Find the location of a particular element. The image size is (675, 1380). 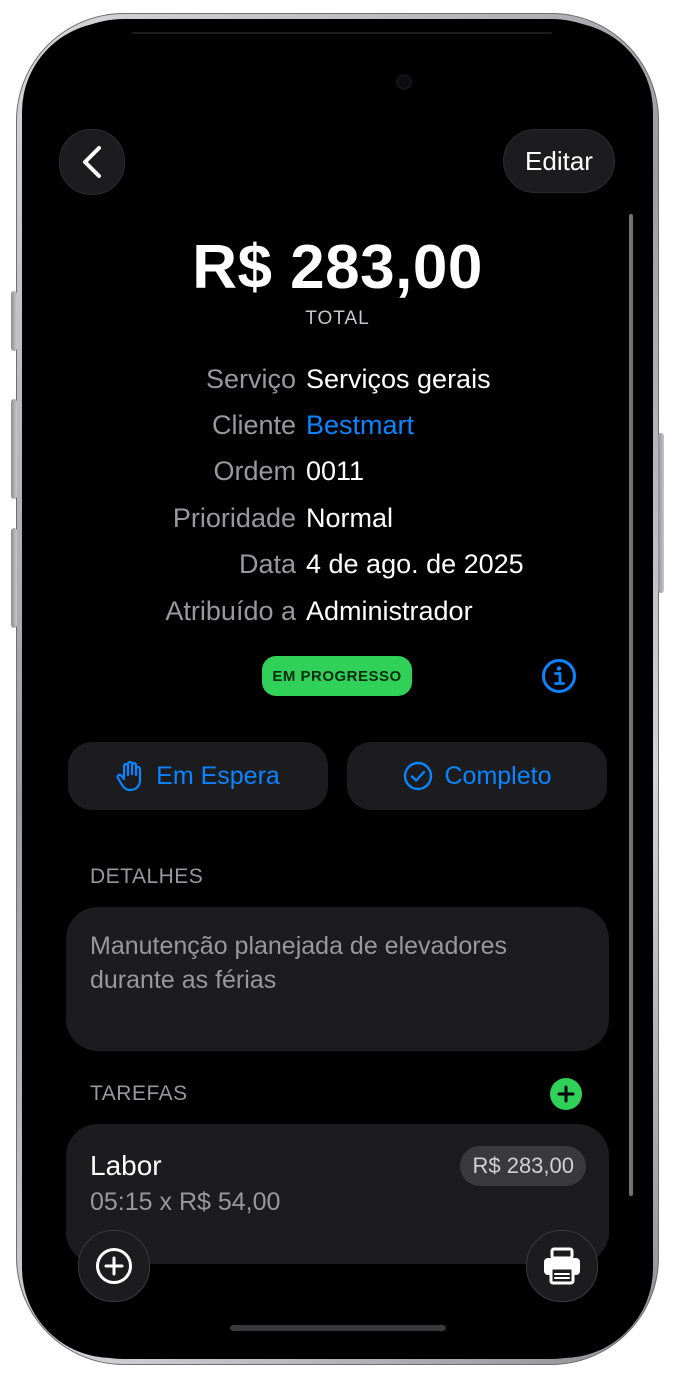

assigned-row: Atribuído a Administrador is located at coordinates (337, 616).